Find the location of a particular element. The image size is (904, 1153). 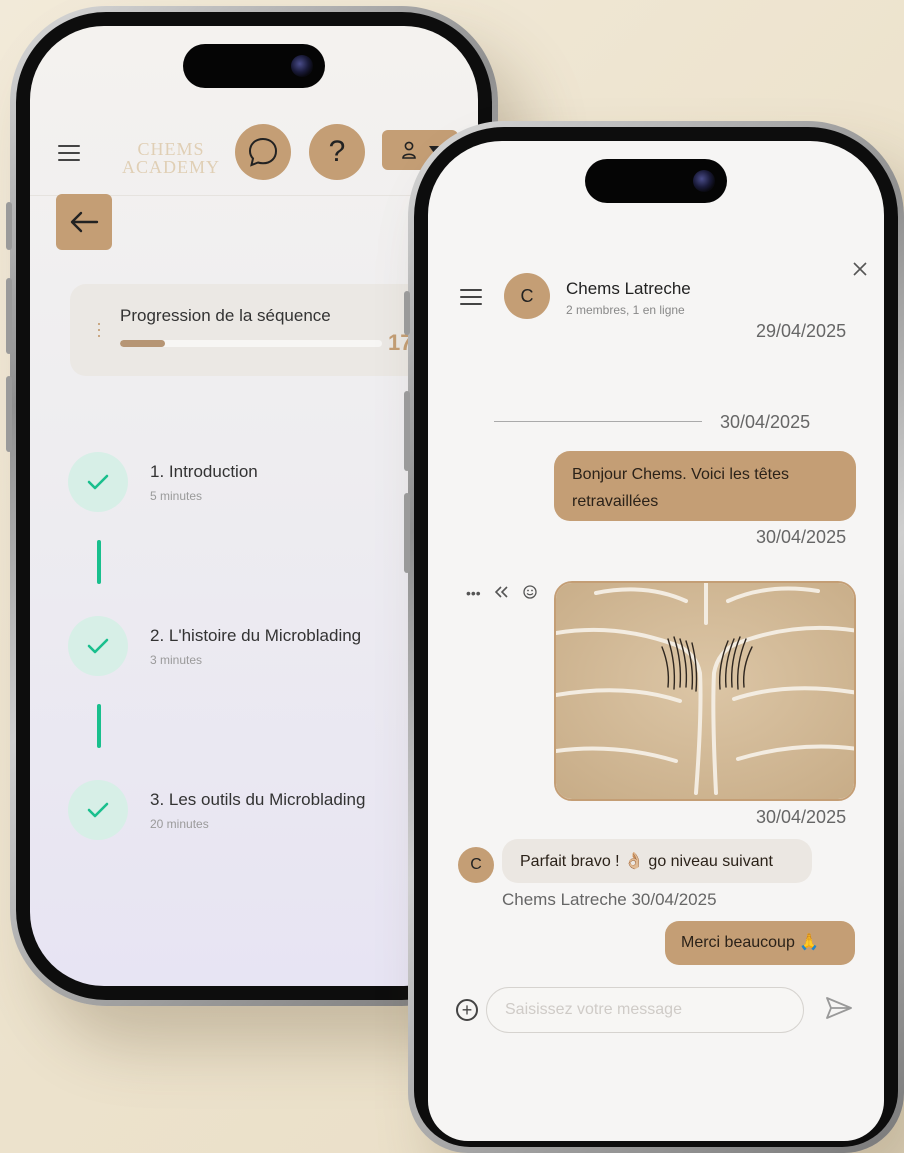

chat-button is located at coordinates (263, 152).